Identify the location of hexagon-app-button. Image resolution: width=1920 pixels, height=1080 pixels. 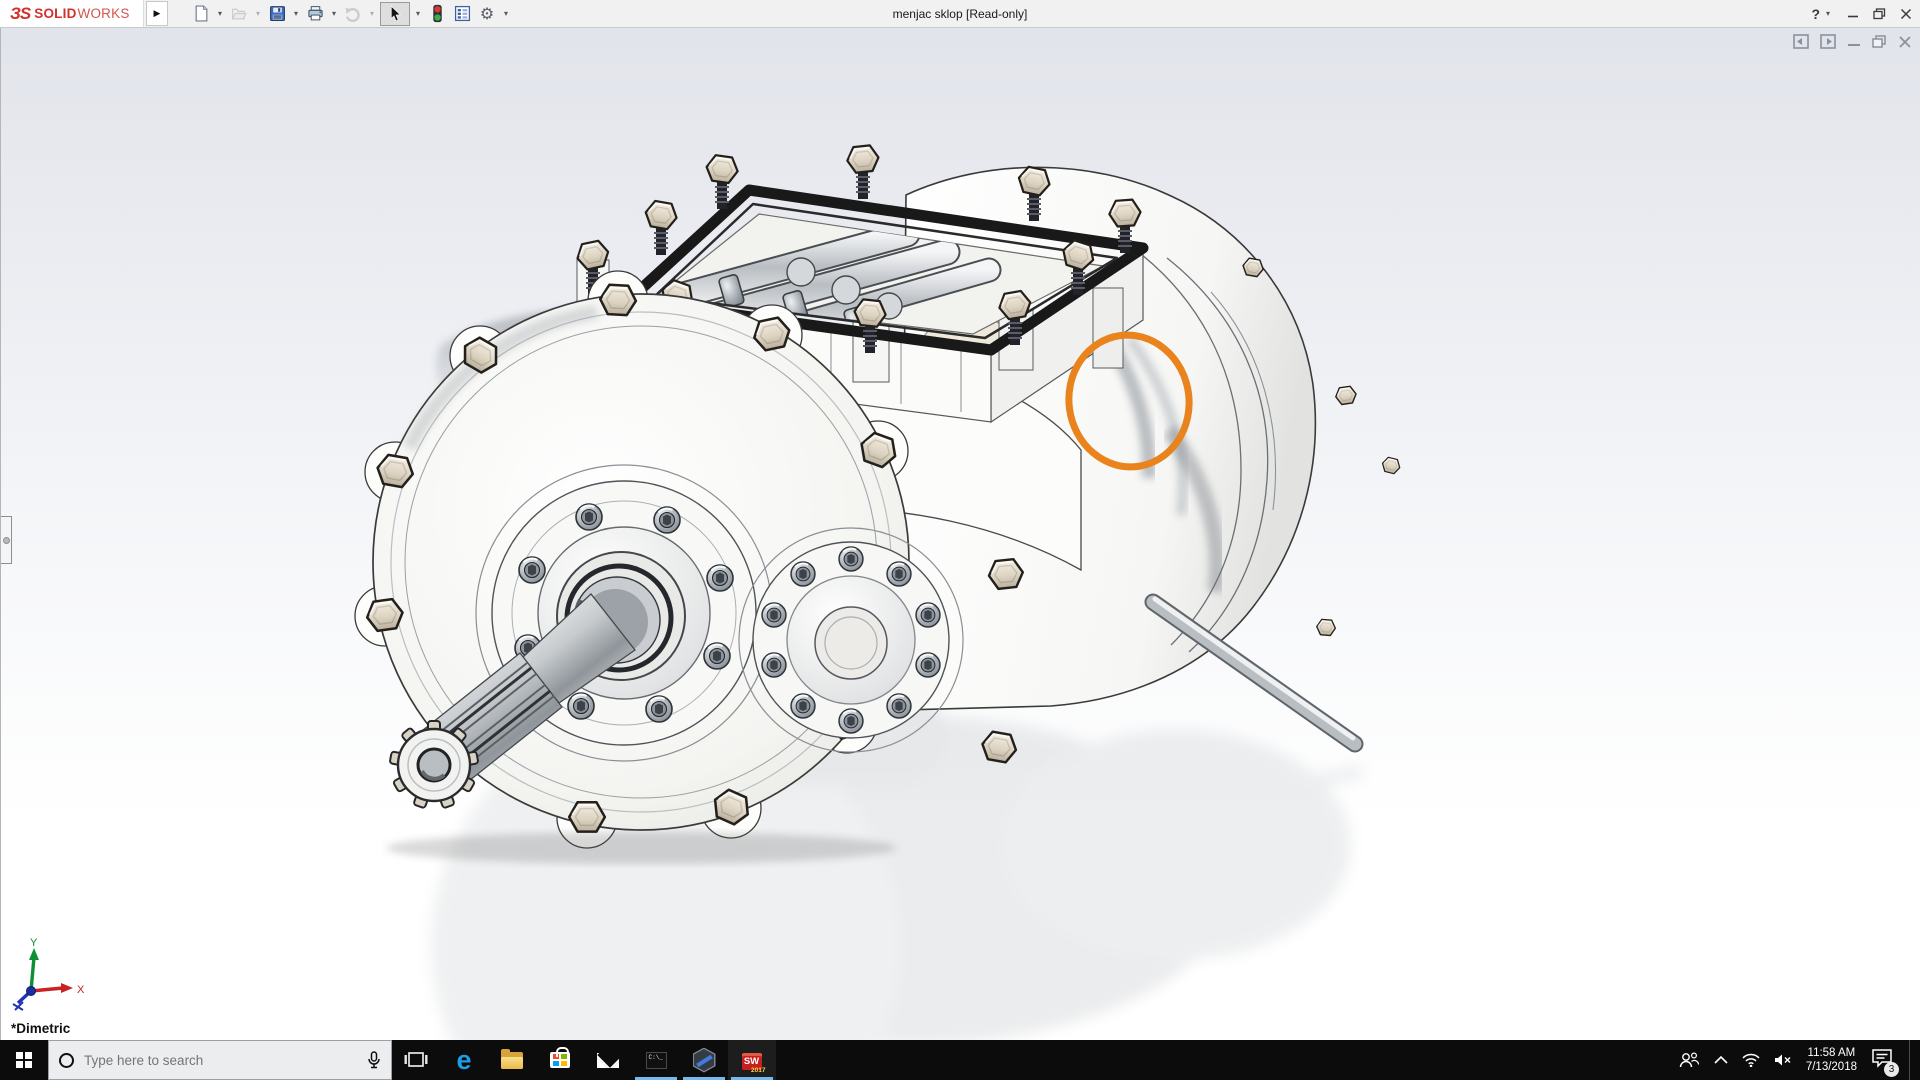
(704, 1060).